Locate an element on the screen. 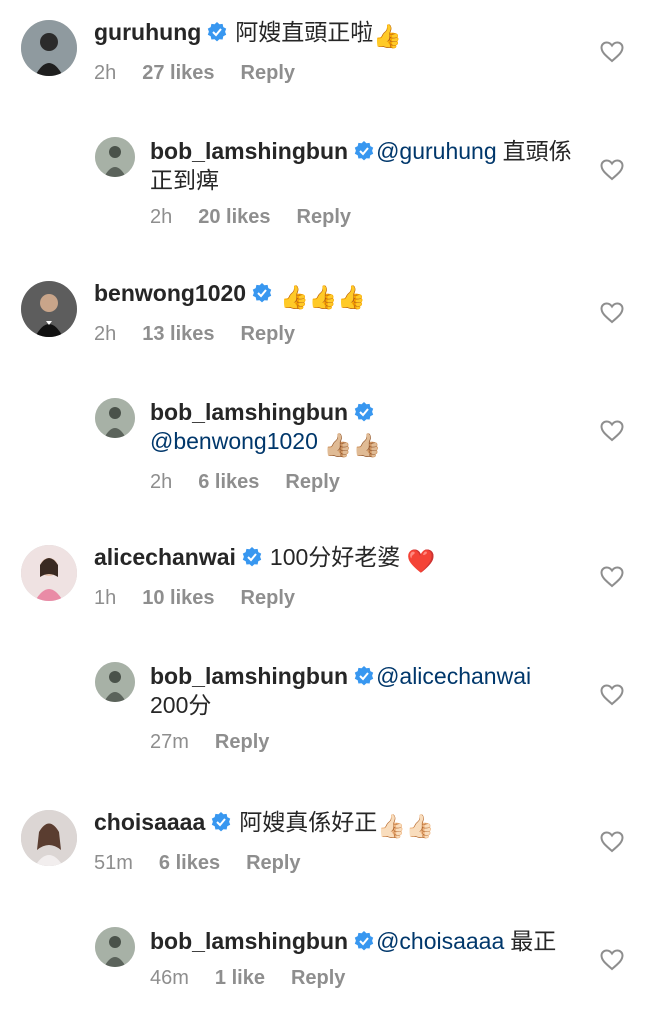  comment-meta: 2h 6 likes Reply is located at coordinates (366, 482).